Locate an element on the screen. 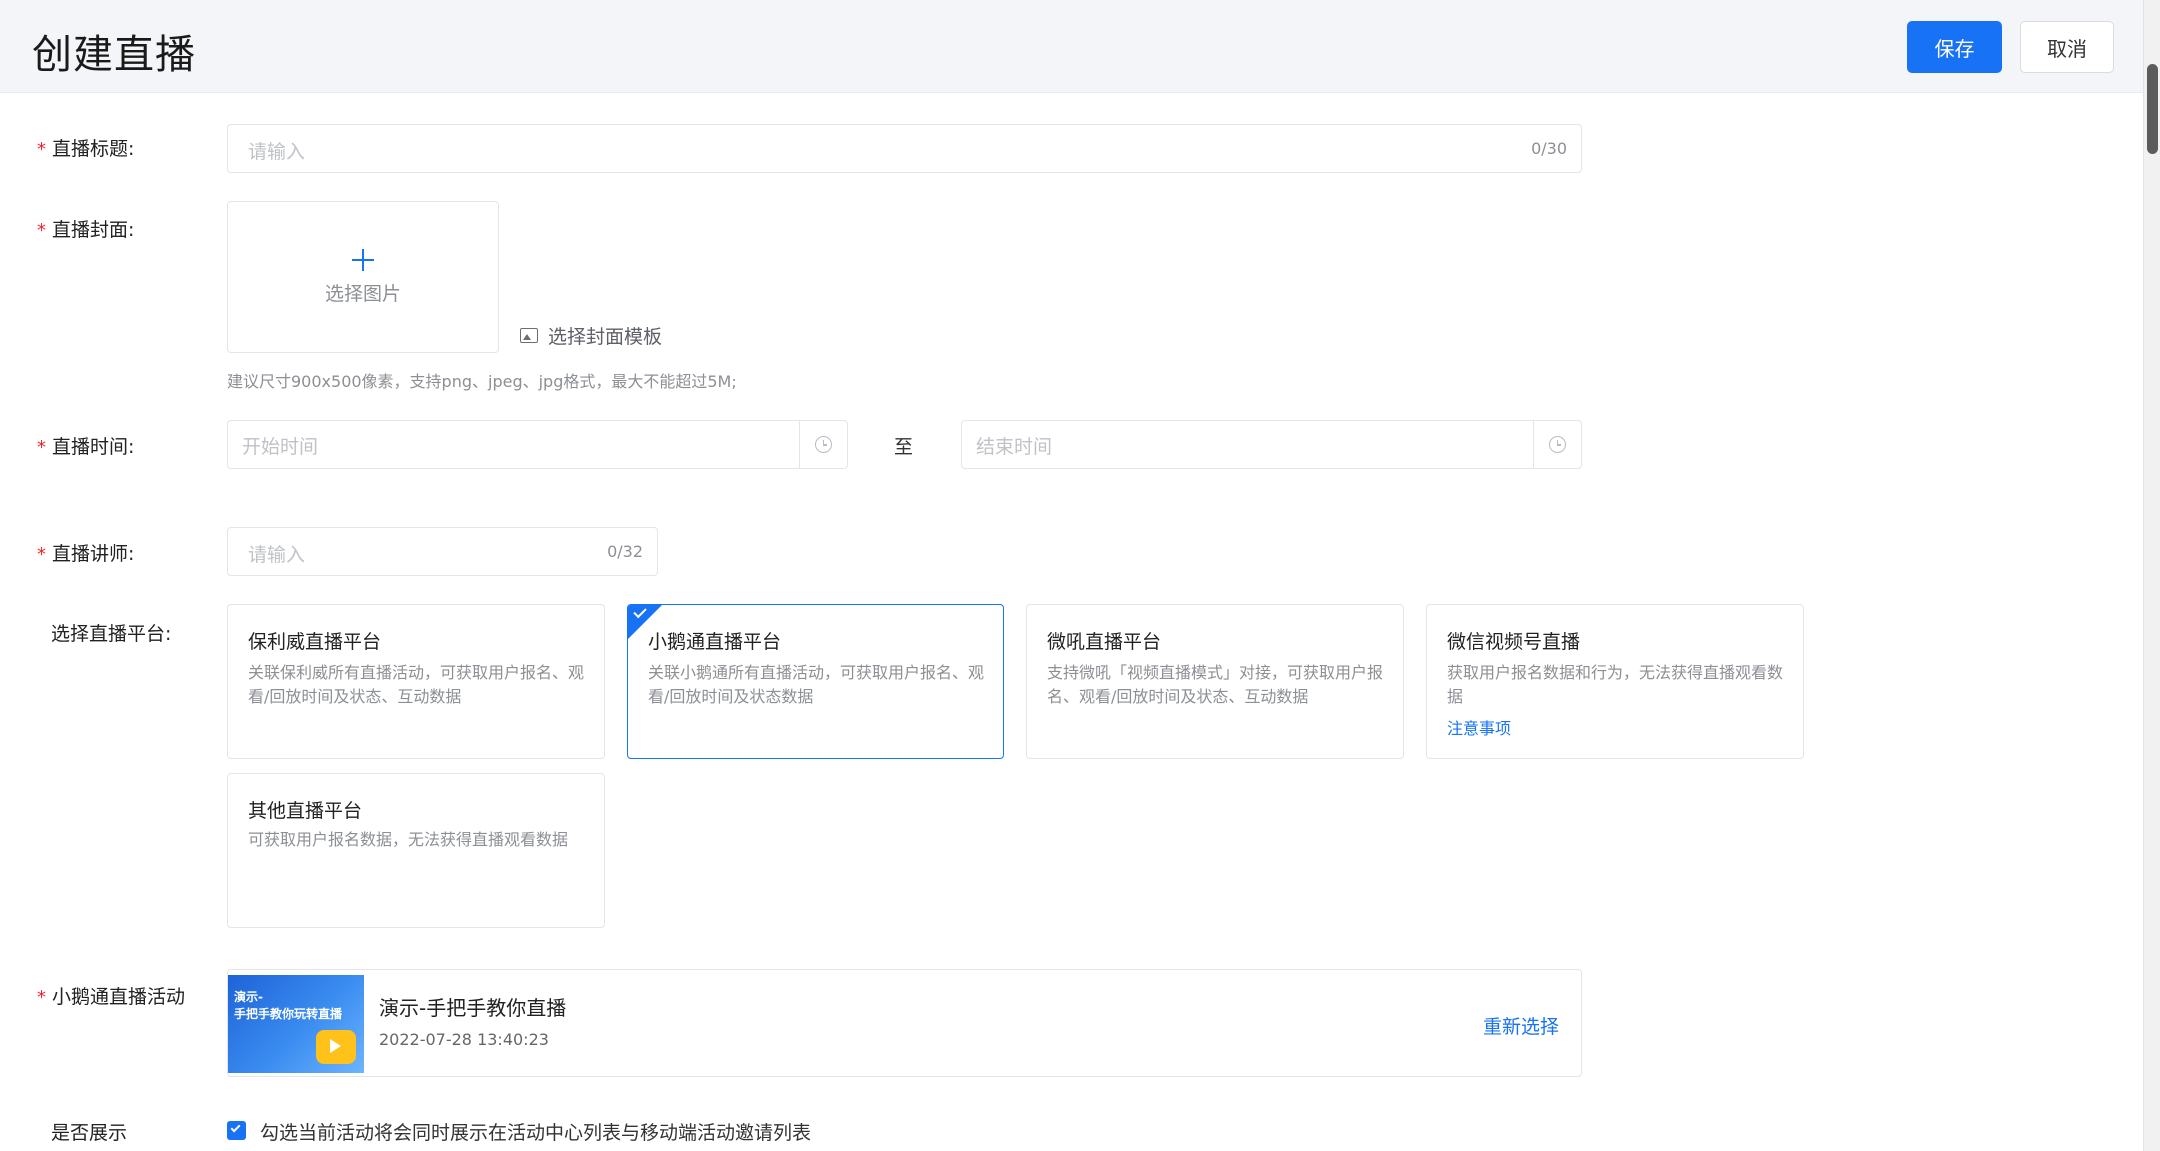  platform-card-xiaoetong: 小鹅通直播平台 关联小鹅通所有直播活动，可获取用户报名、观看/回放时间及状态数据 is located at coordinates (815, 681).